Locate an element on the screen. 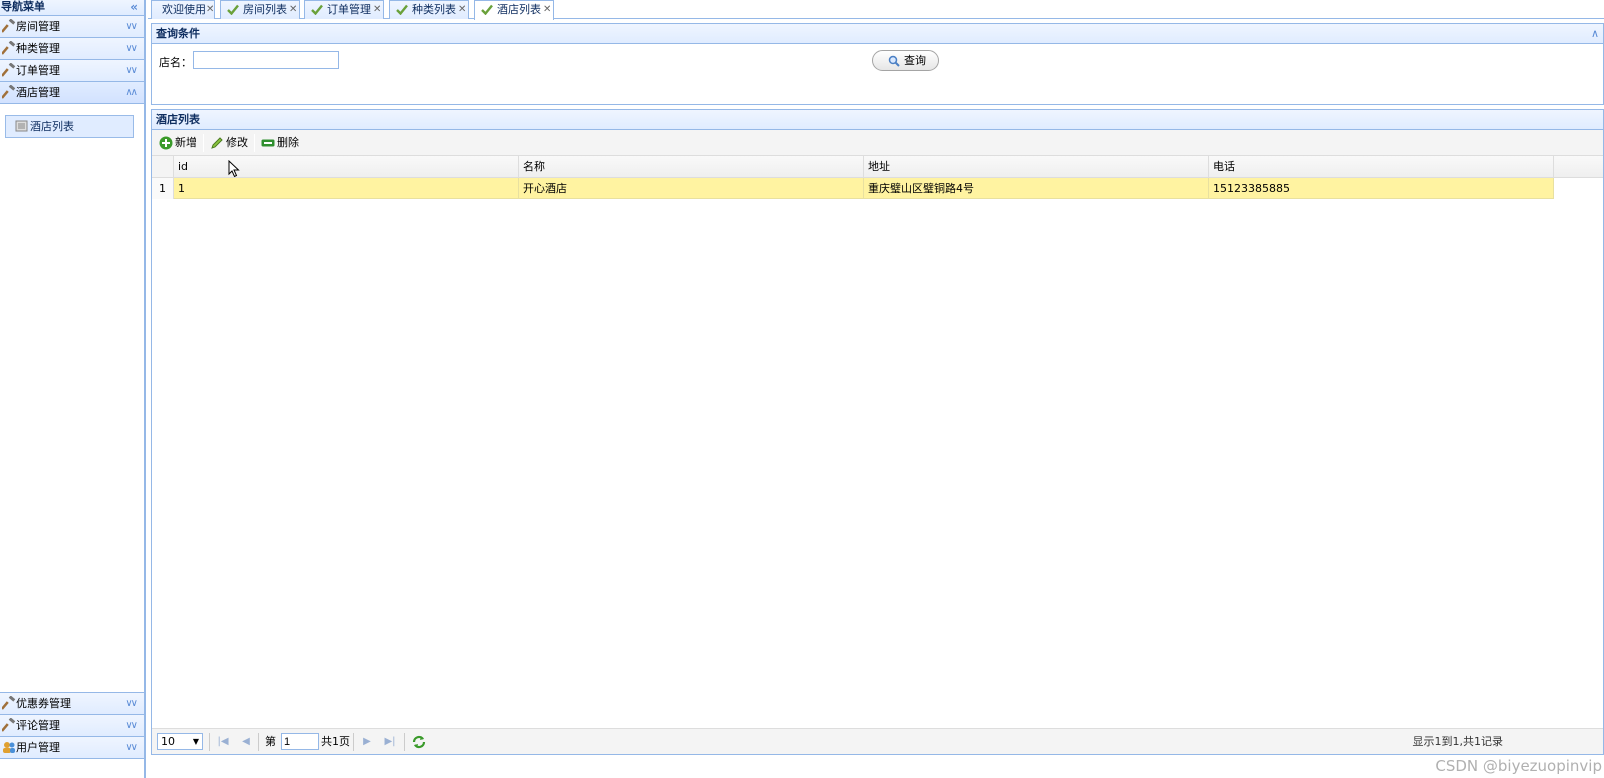 The height and width of the screenshot is (778, 1604). nav-section-category: 种类管理 ∨∨ is located at coordinates (72, 49).